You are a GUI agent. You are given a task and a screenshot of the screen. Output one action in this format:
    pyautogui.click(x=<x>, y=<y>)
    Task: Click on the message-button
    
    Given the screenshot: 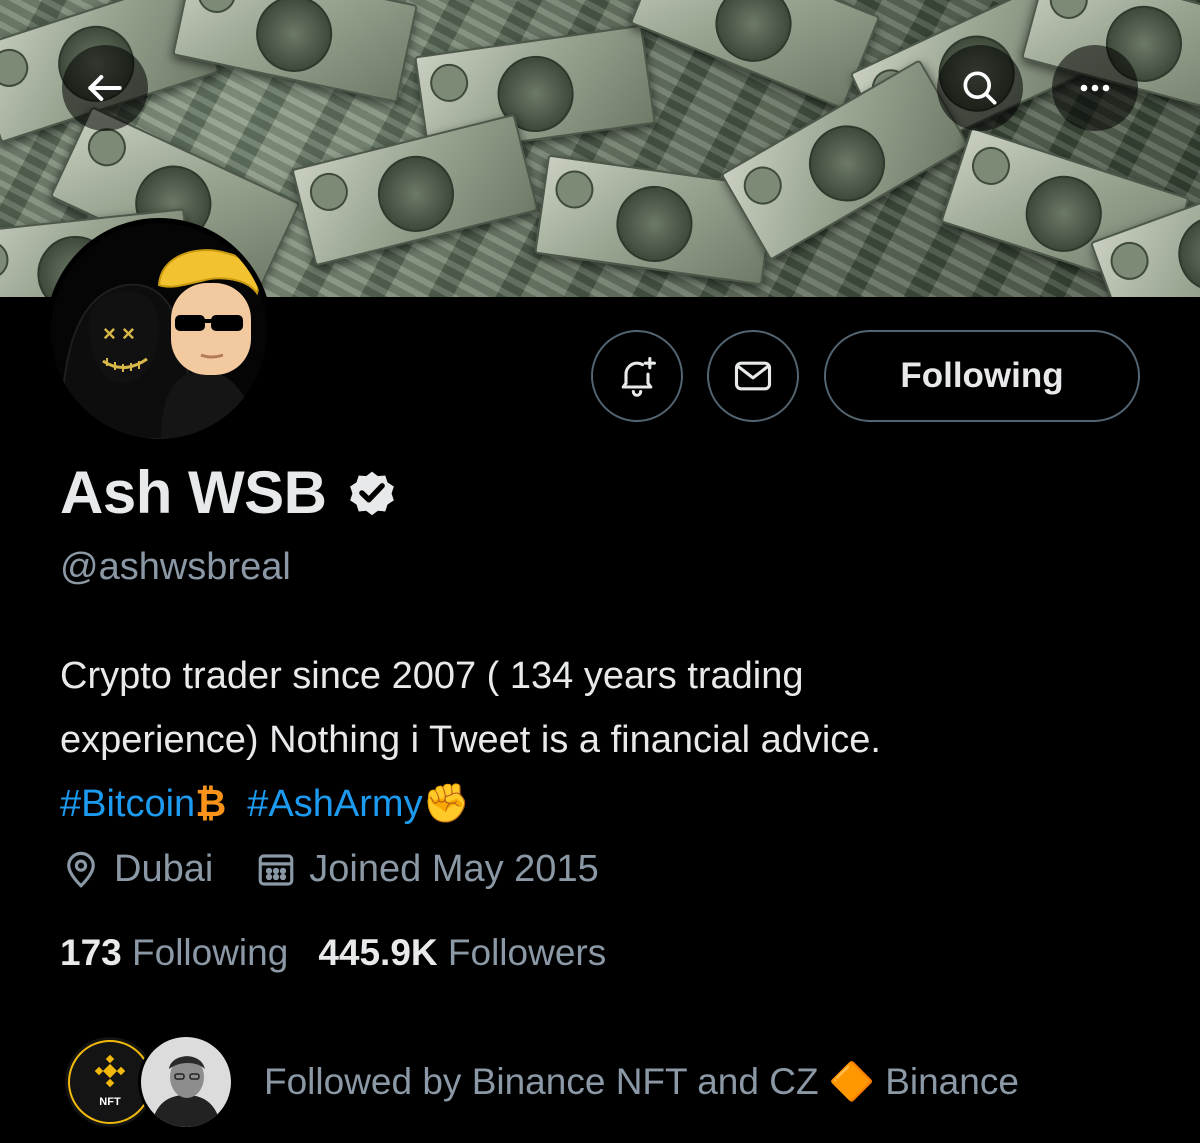 What is the action you would take?
    pyautogui.click(x=753, y=376)
    